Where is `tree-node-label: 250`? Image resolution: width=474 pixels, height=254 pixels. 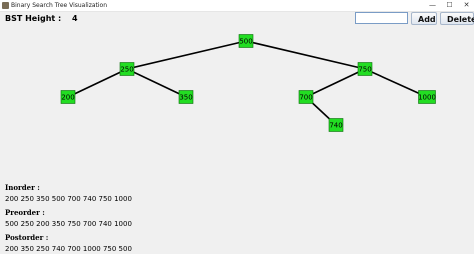 tree-node-label: 250 is located at coordinates (126, 70).